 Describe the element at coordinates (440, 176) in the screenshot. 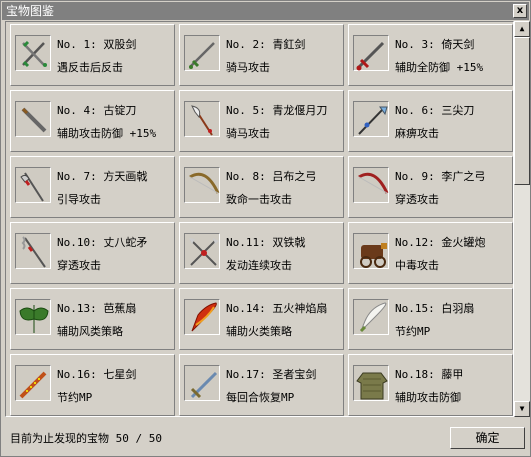

I see `treasure-title: No. 9: 李广之弓` at that location.